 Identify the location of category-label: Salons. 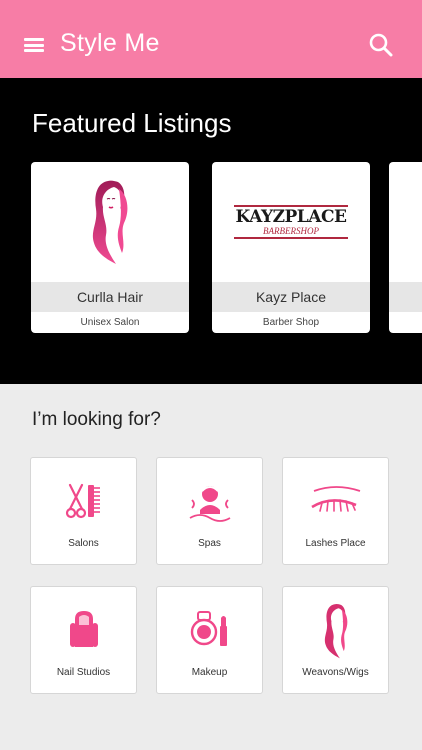
(83, 543).